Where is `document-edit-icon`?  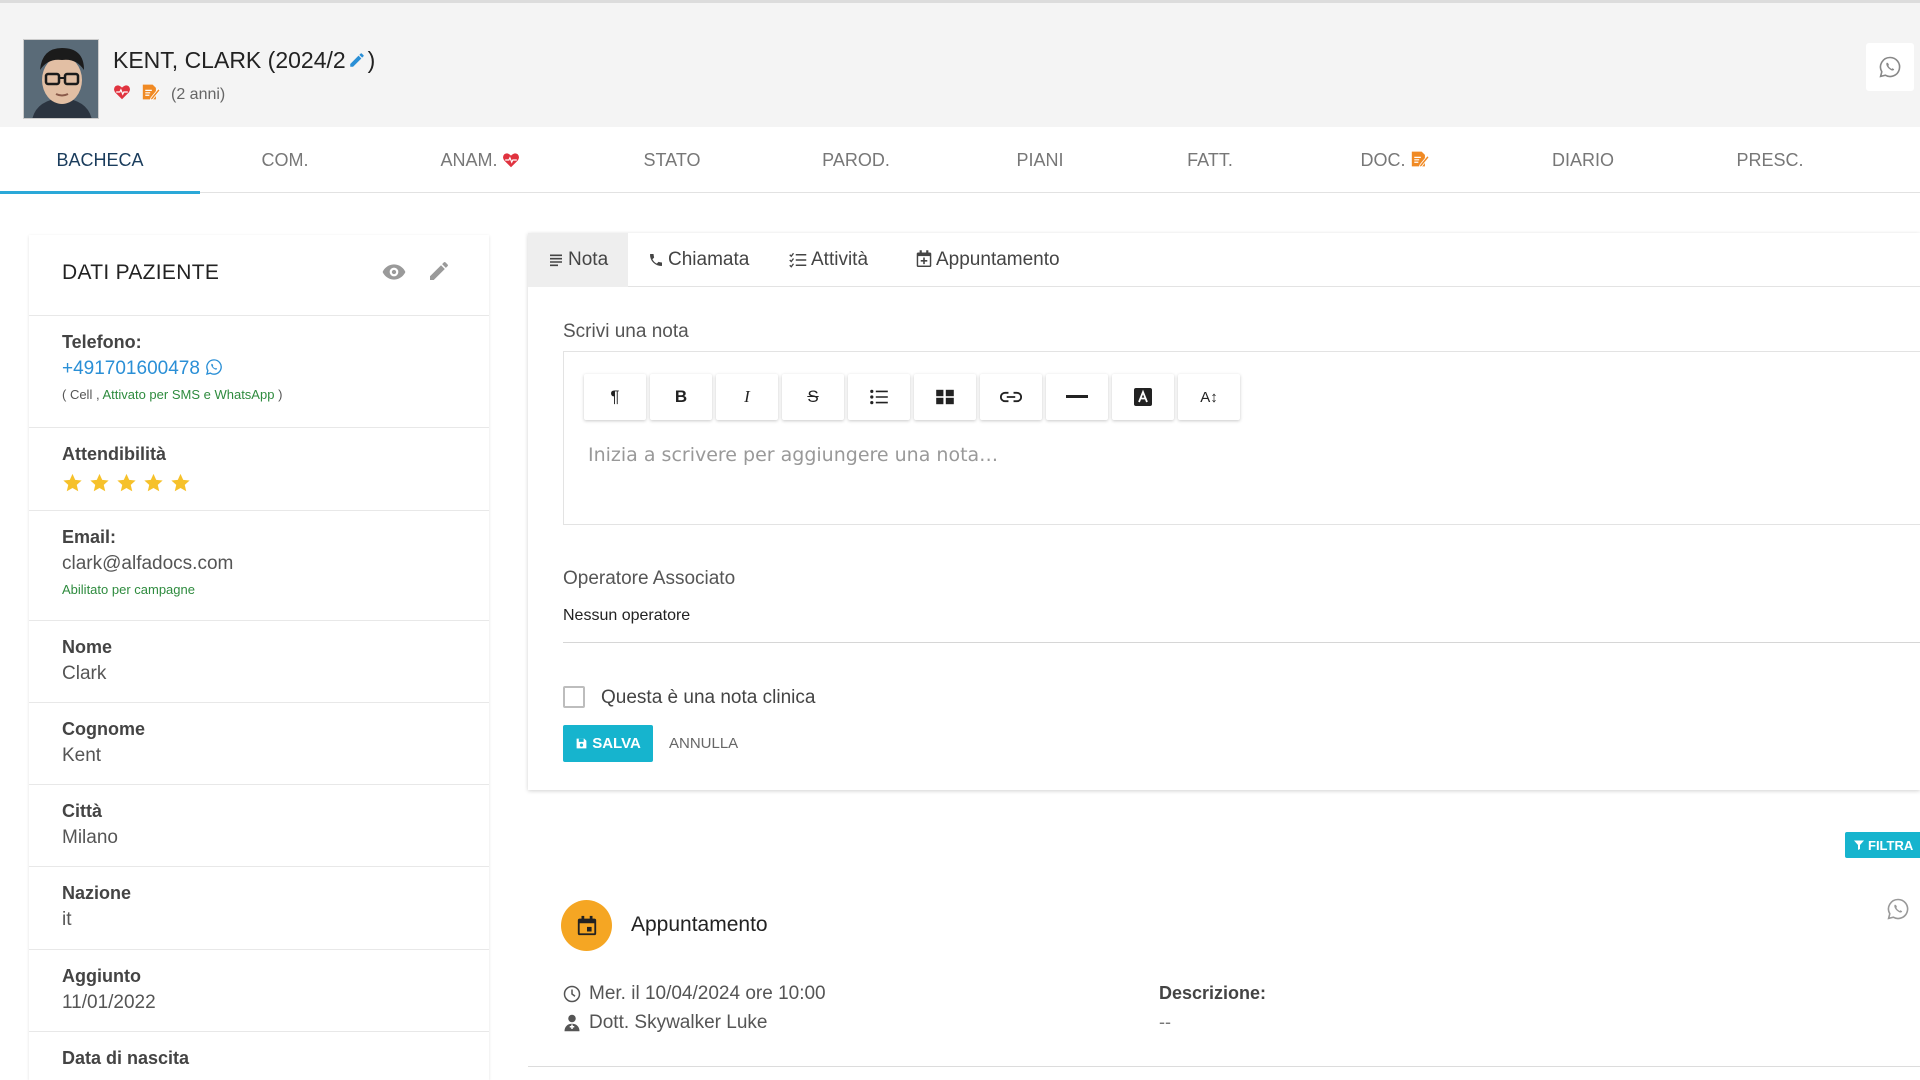
document-edit-icon is located at coordinates (151, 94).